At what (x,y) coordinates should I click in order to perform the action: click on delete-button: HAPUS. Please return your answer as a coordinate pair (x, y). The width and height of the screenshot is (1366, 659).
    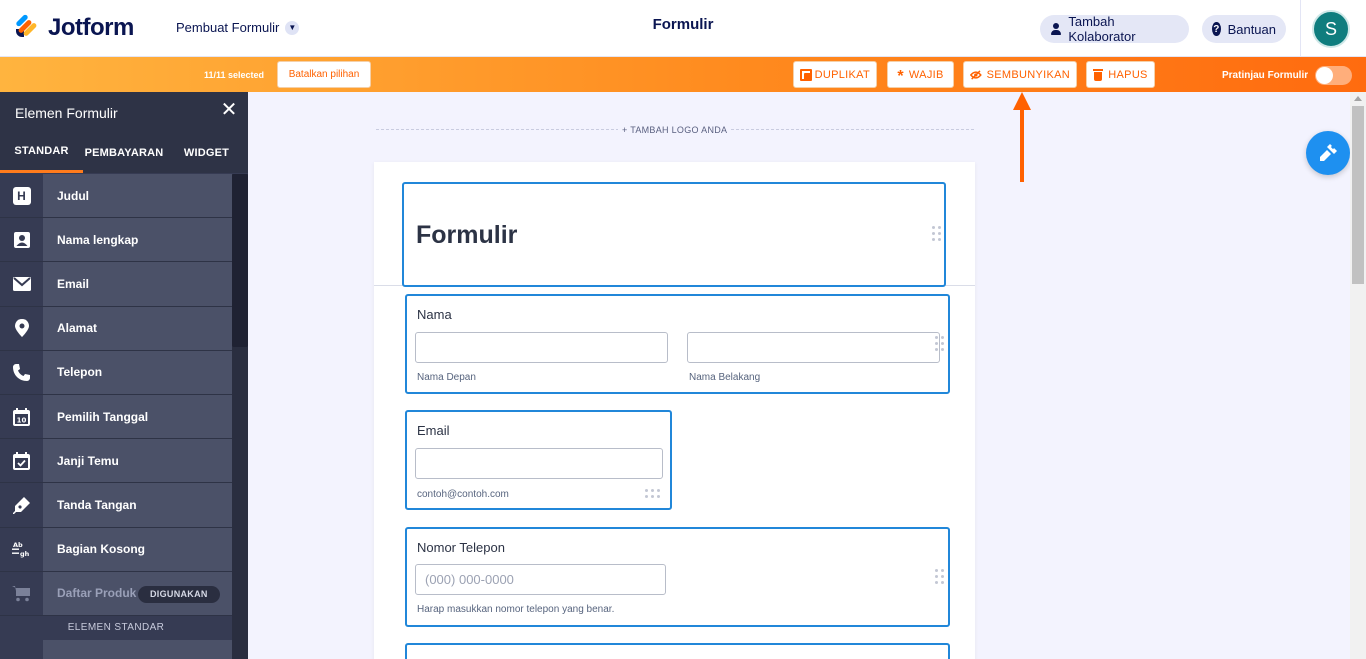
    Looking at the image, I should click on (1120, 74).